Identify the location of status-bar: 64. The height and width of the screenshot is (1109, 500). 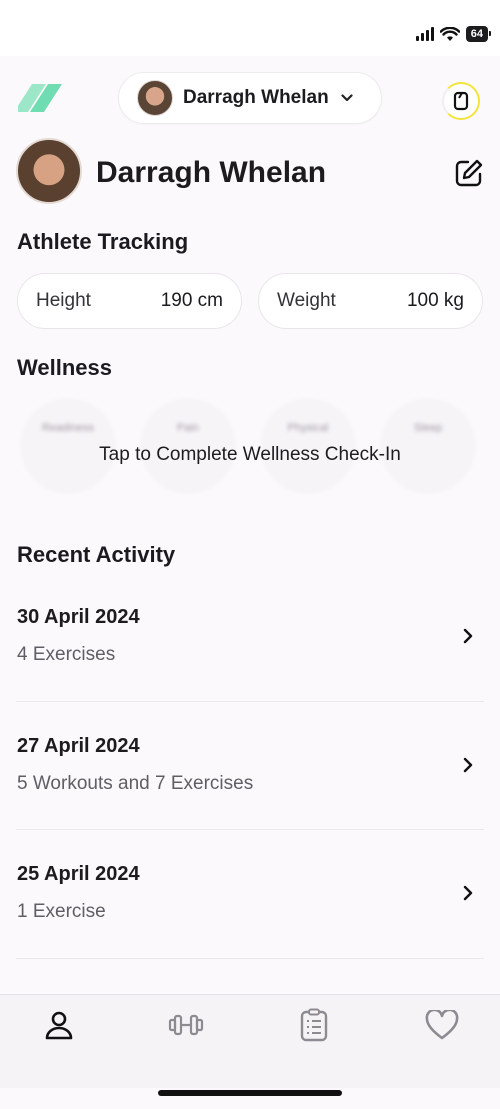
(250, 28).